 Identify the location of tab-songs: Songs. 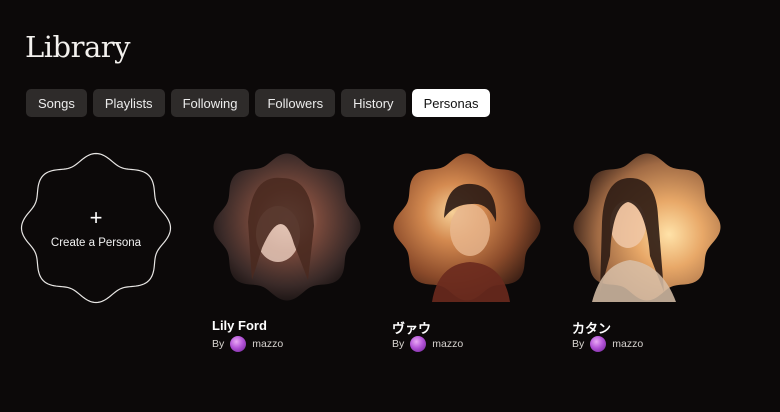
(56, 103).